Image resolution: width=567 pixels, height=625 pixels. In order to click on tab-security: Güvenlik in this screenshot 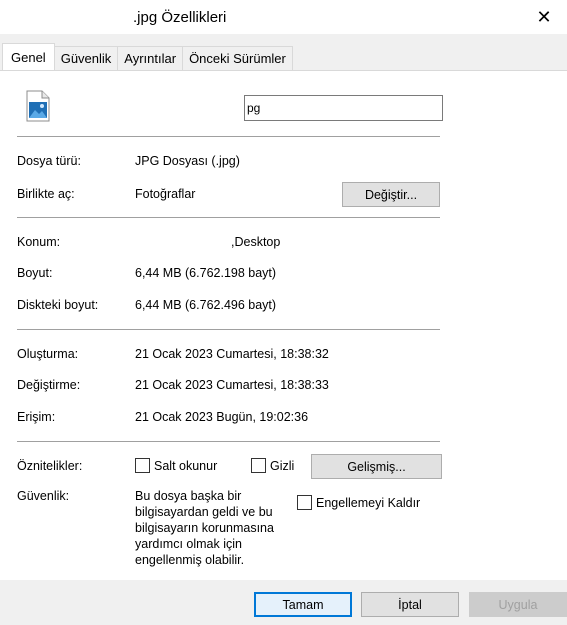, I will do `click(86, 58)`.